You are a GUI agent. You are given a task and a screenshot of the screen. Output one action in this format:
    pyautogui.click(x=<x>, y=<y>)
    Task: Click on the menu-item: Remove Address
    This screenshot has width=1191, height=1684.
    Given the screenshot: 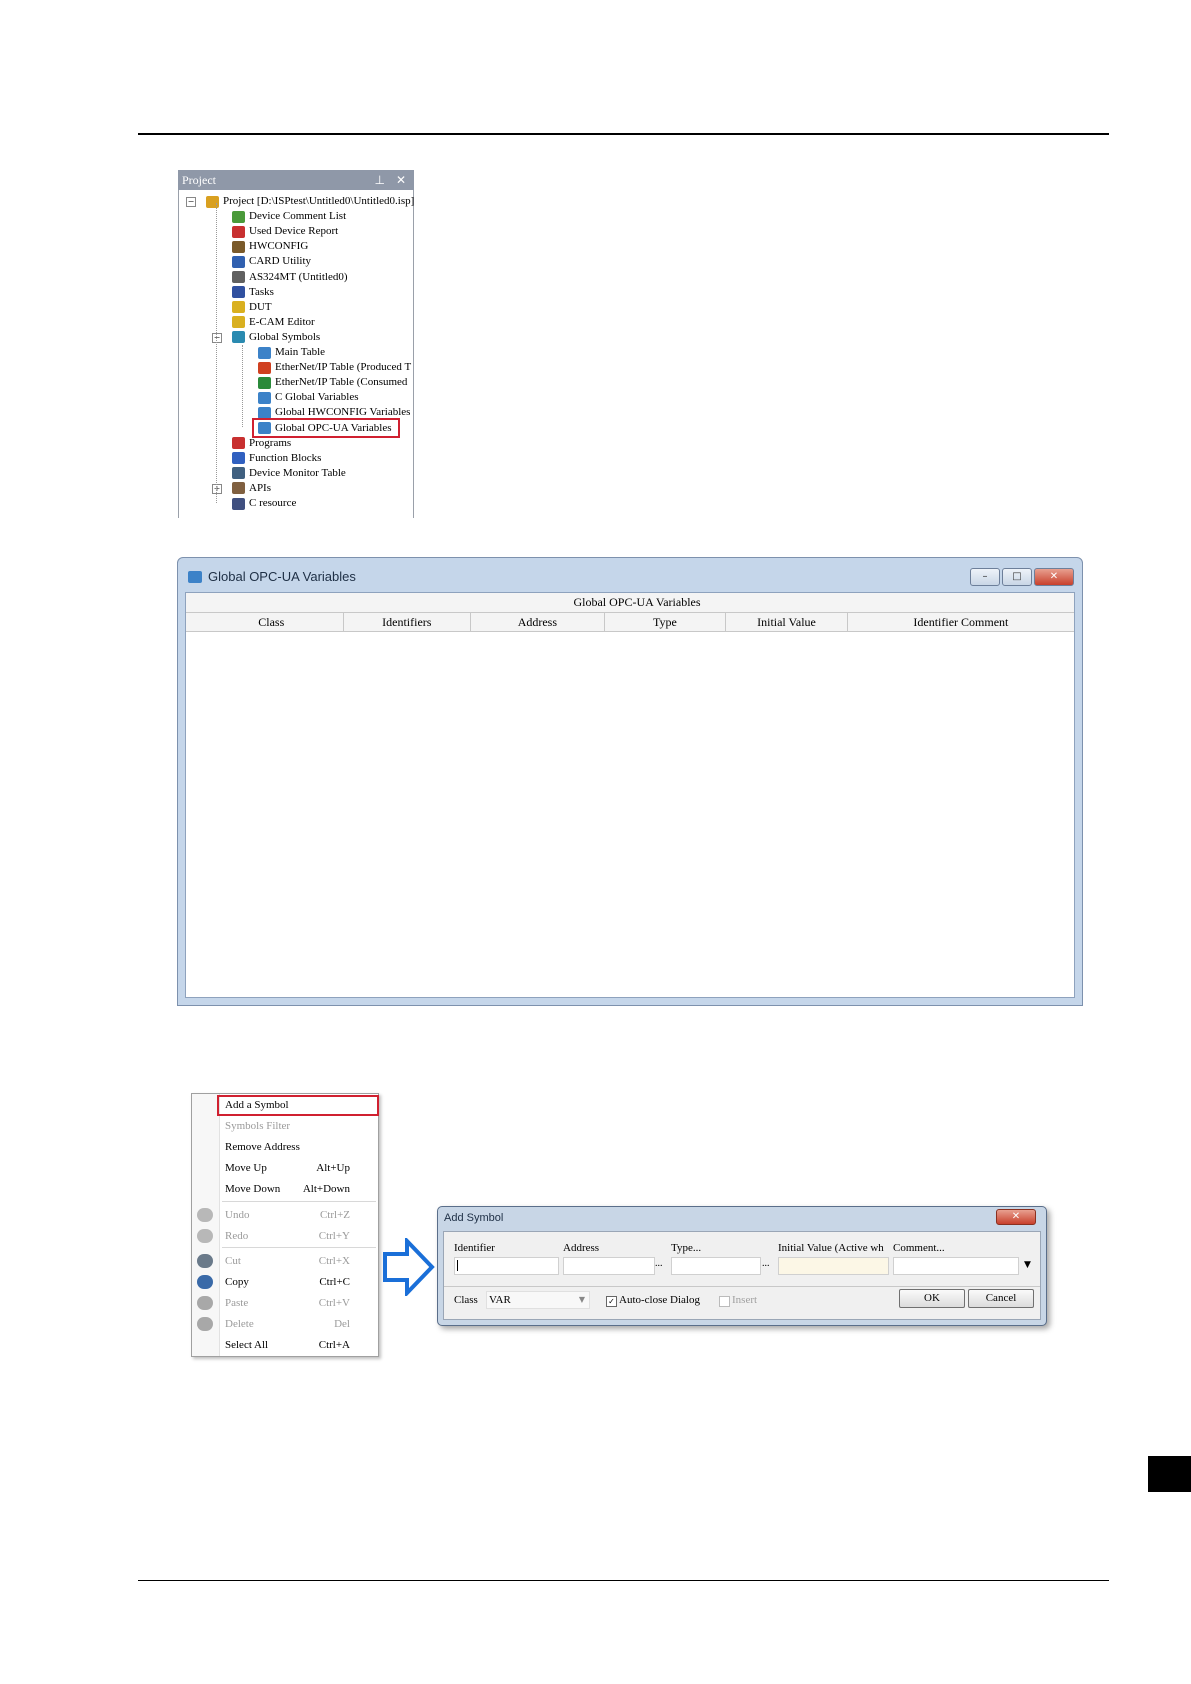 What is the action you would take?
    pyautogui.click(x=285, y=1147)
    